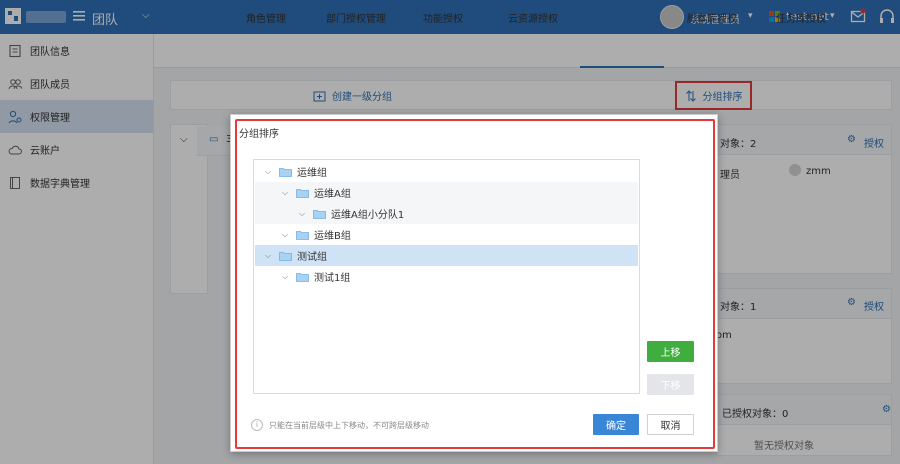  What do you see at coordinates (446, 213) in the screenshot?
I see `tree-node-ops-a-team1: ⌵ 运维A组小分队1` at bounding box center [446, 213].